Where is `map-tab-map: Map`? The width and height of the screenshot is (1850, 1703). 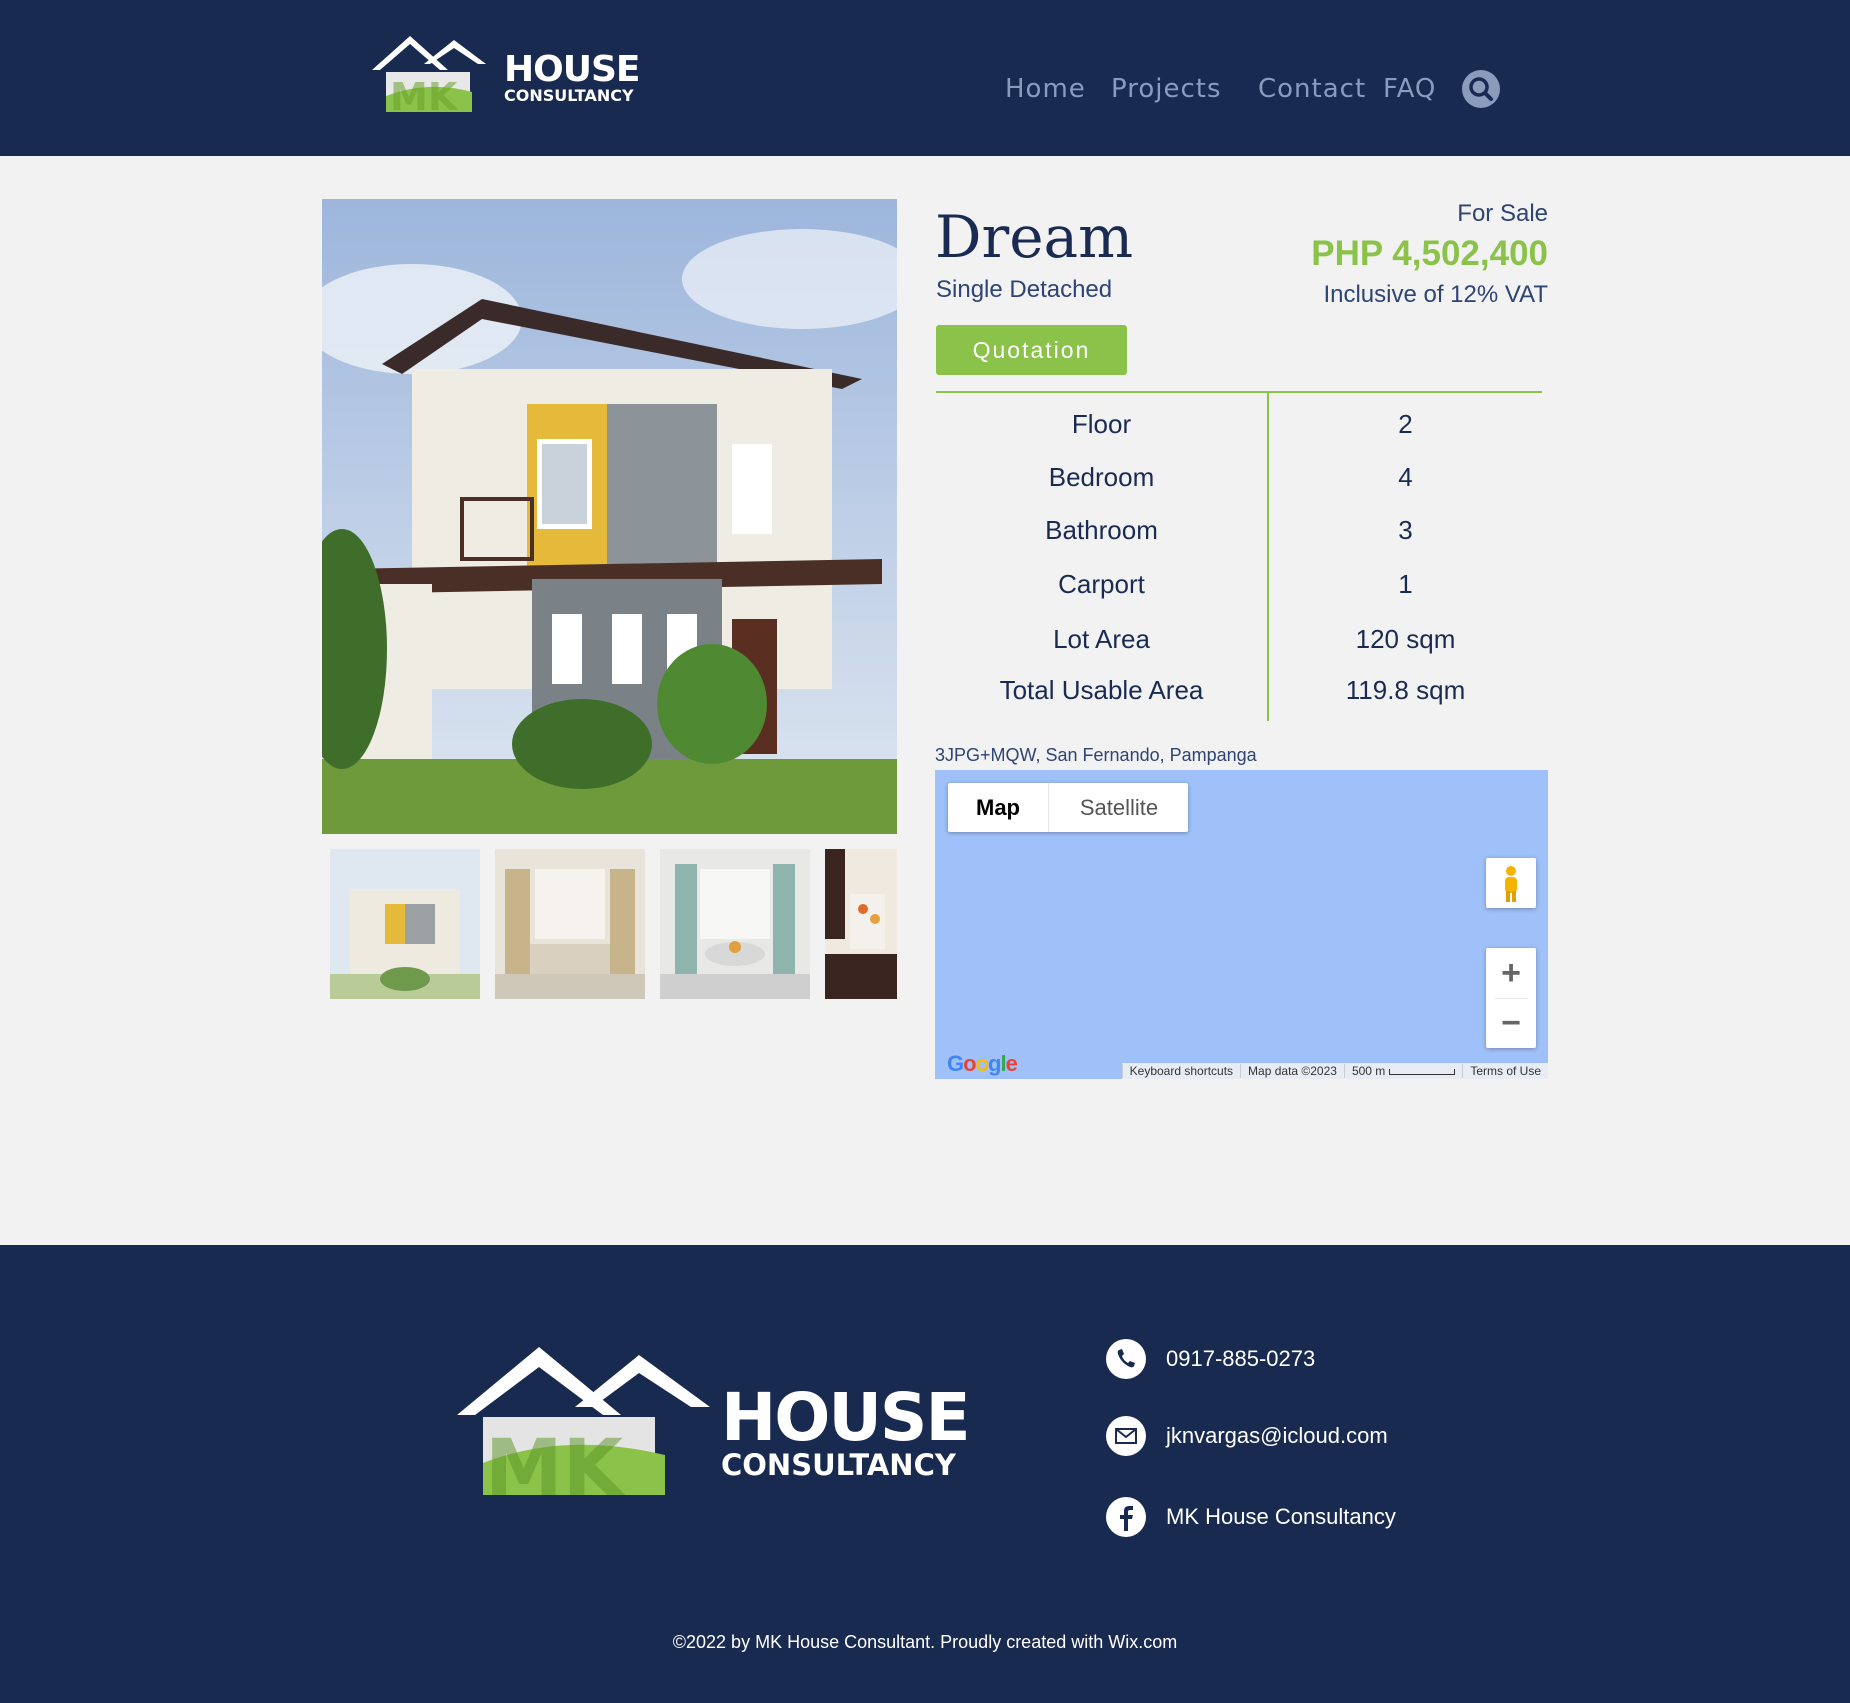
map-tab-map: Map is located at coordinates (998, 807).